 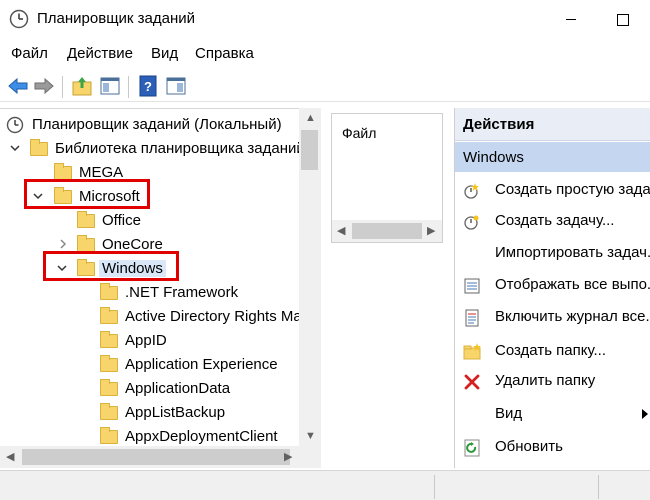 I want to click on tree-item: .NET Framework, so click(x=150, y=293).